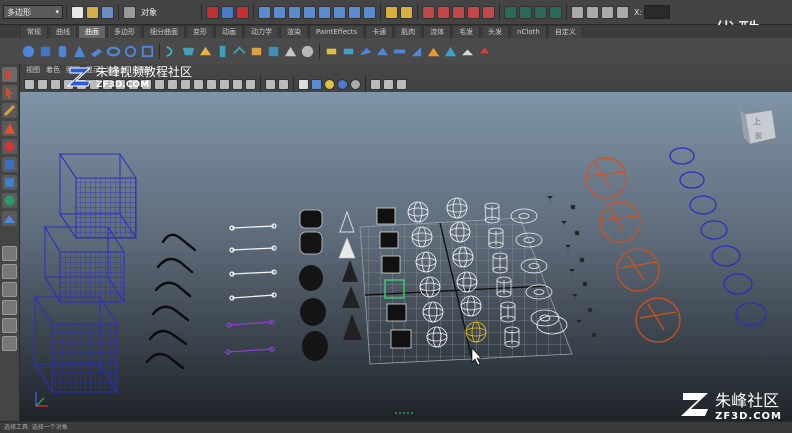 The width and height of the screenshot is (792, 433). Describe the element at coordinates (528, 31) in the screenshot. I see `shelf-tab: nCloth` at that location.